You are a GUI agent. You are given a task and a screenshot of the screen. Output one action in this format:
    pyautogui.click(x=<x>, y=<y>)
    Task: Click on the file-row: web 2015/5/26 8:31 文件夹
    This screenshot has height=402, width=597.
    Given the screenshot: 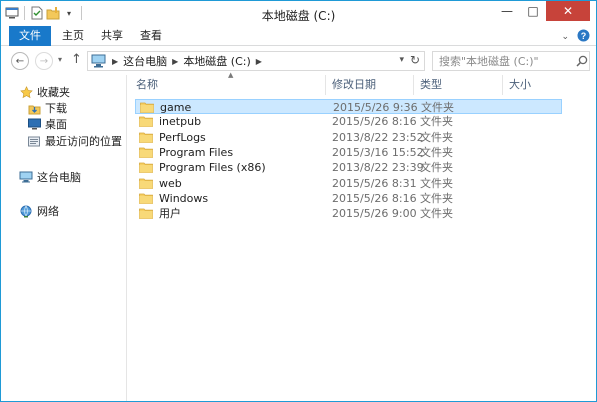 What is the action you would take?
    pyautogui.click(x=348, y=183)
    